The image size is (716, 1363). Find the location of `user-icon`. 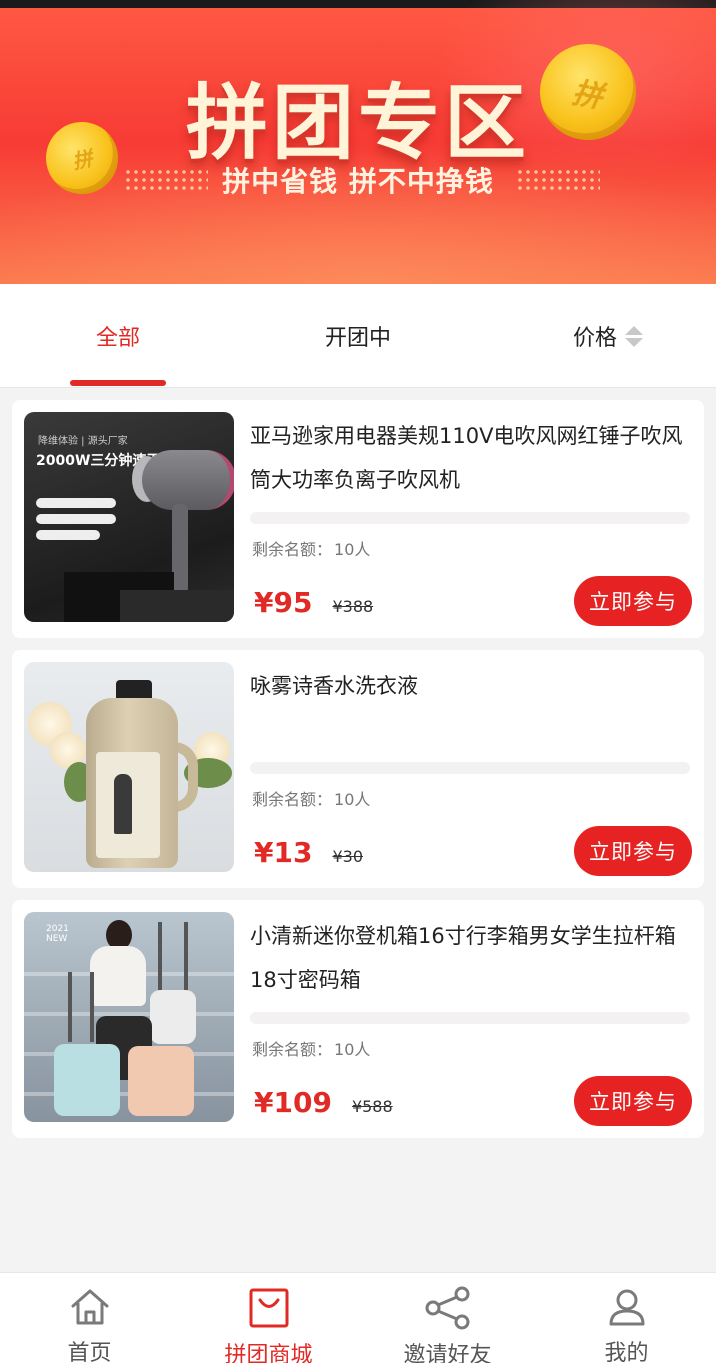

user-icon is located at coordinates (627, 1307).